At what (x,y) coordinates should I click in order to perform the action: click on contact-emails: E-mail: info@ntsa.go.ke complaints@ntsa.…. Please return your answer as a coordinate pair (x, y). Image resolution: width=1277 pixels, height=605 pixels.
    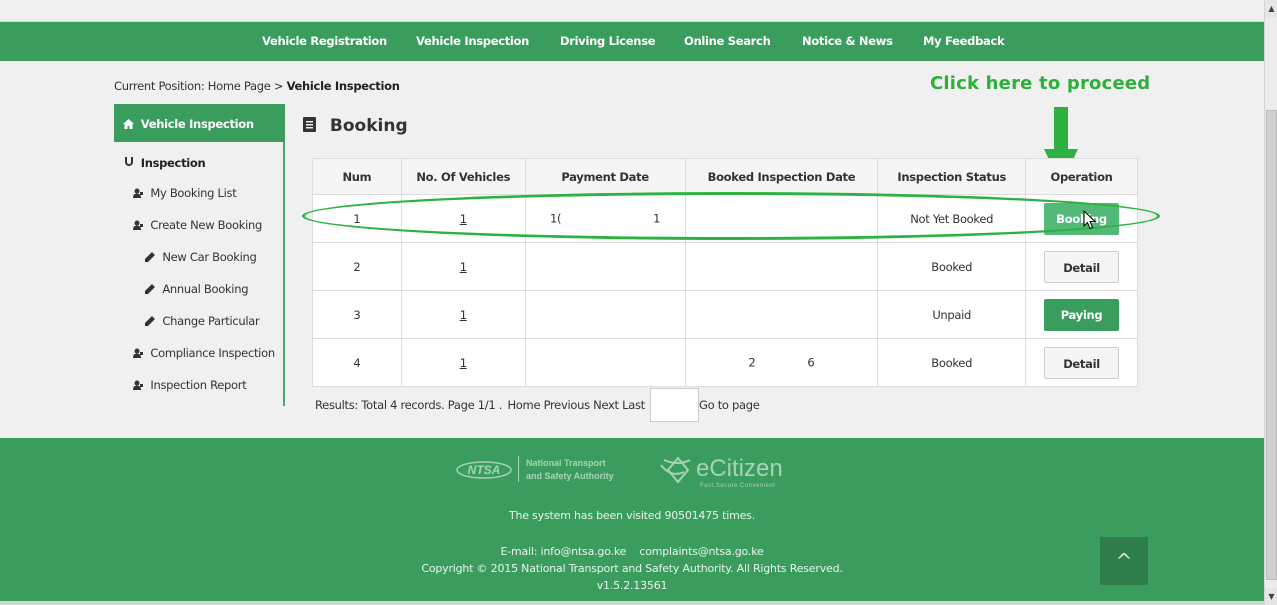
    Looking at the image, I should click on (632, 551).